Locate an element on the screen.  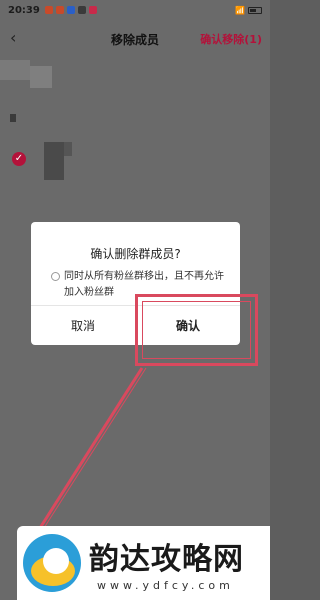
watermark-title: 韵达攻略网 is located at coordinates (166, 559).